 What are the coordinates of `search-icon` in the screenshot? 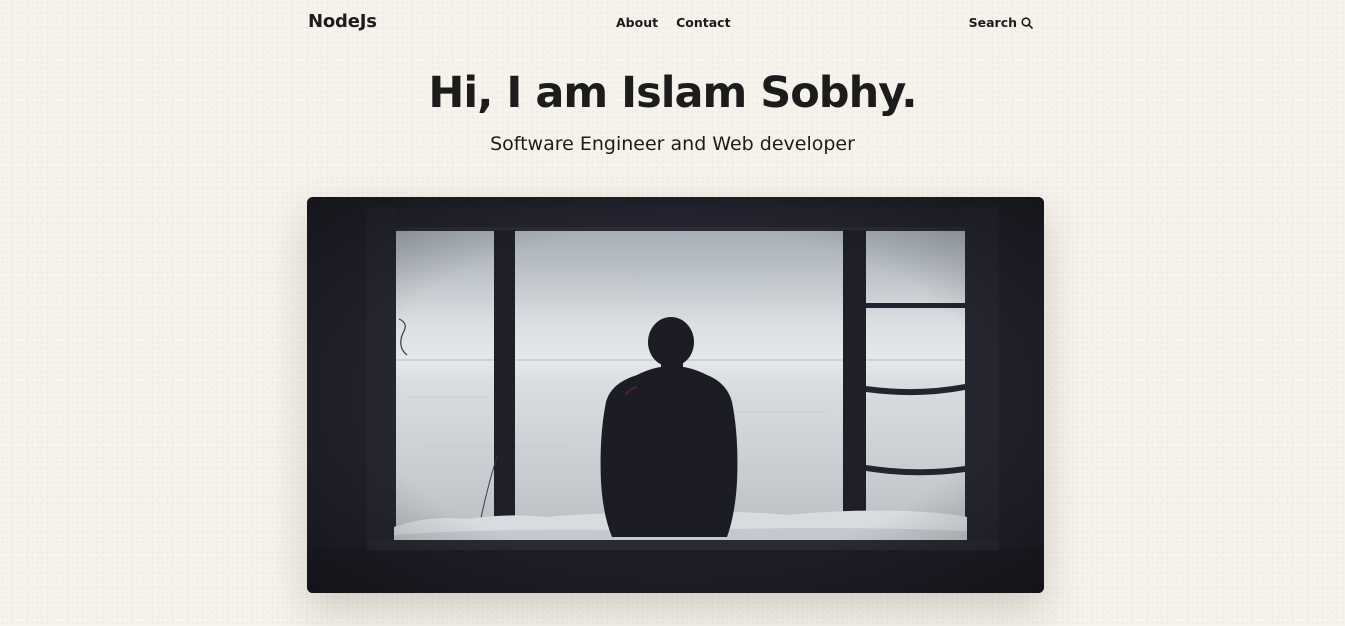 It's located at (1027, 22).